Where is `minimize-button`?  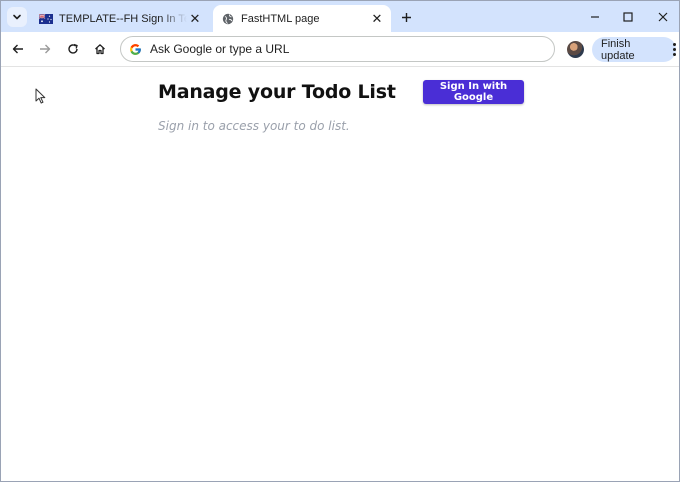 minimize-button is located at coordinates (595, 17).